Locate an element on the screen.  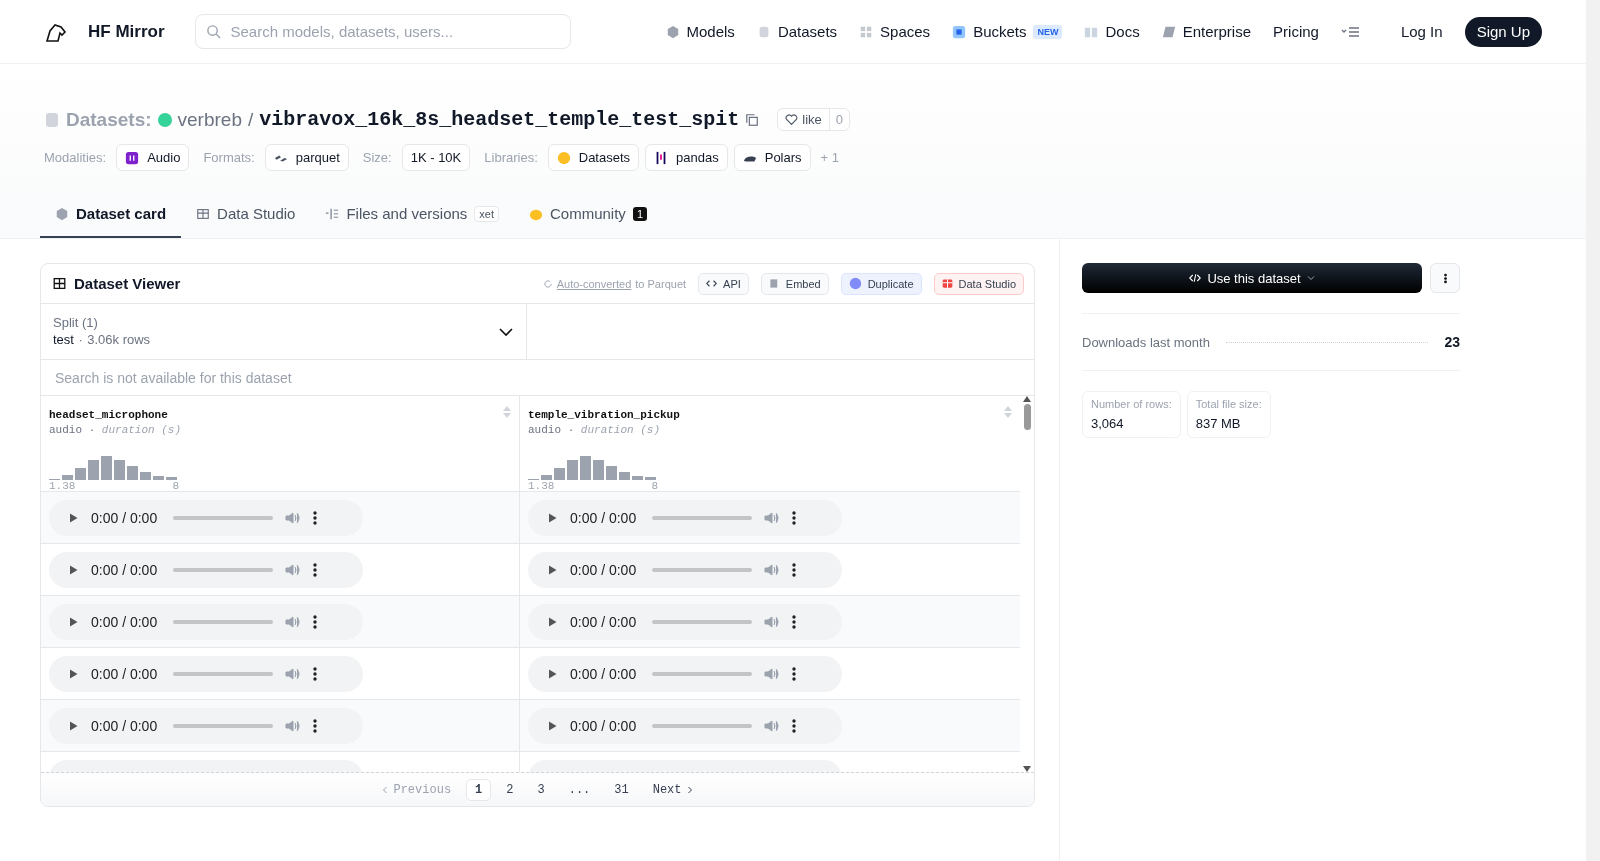
tag-chip: Datasets is located at coordinates (593, 157).